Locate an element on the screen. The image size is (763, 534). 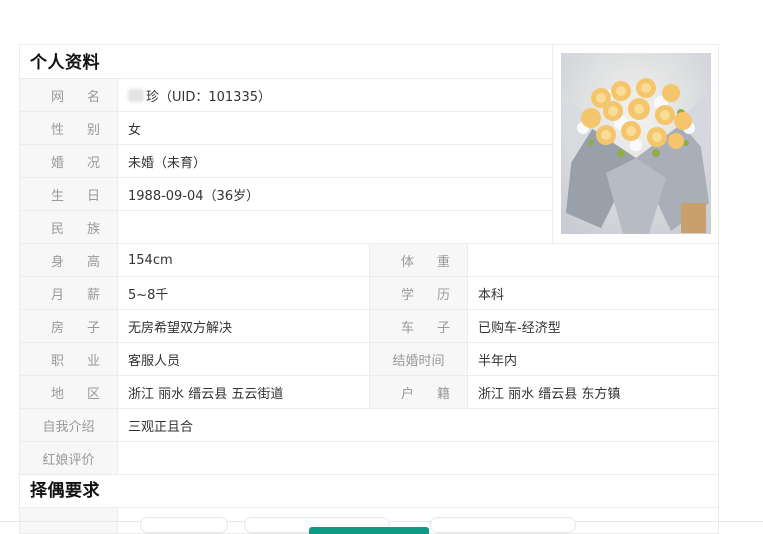
value-wedding-time: 半年内 is located at coordinates (498, 361).